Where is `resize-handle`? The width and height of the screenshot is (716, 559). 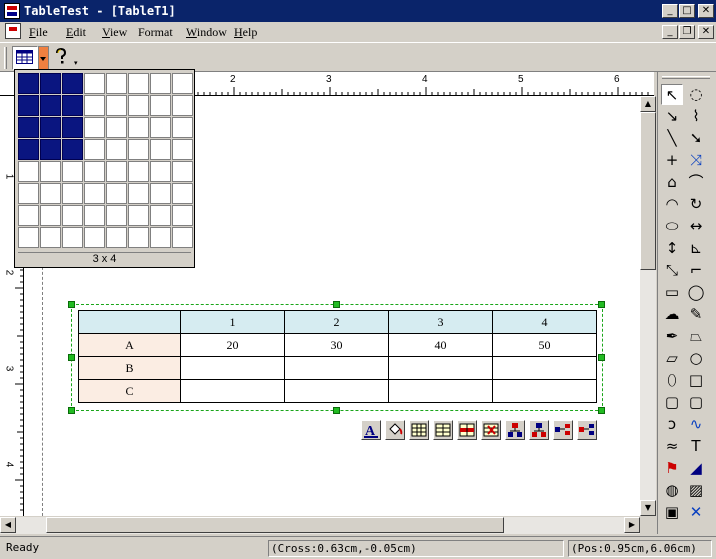 resize-handle is located at coordinates (336, 410).